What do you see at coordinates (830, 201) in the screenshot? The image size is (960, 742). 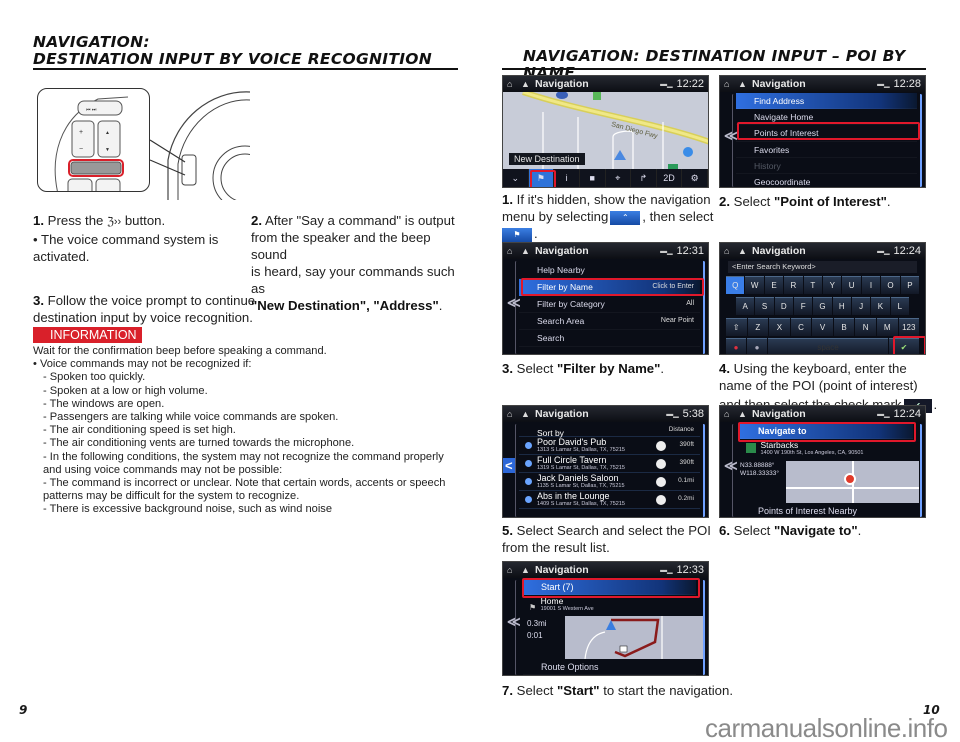 I see `caption-bold: "Point of Interest"` at bounding box center [830, 201].